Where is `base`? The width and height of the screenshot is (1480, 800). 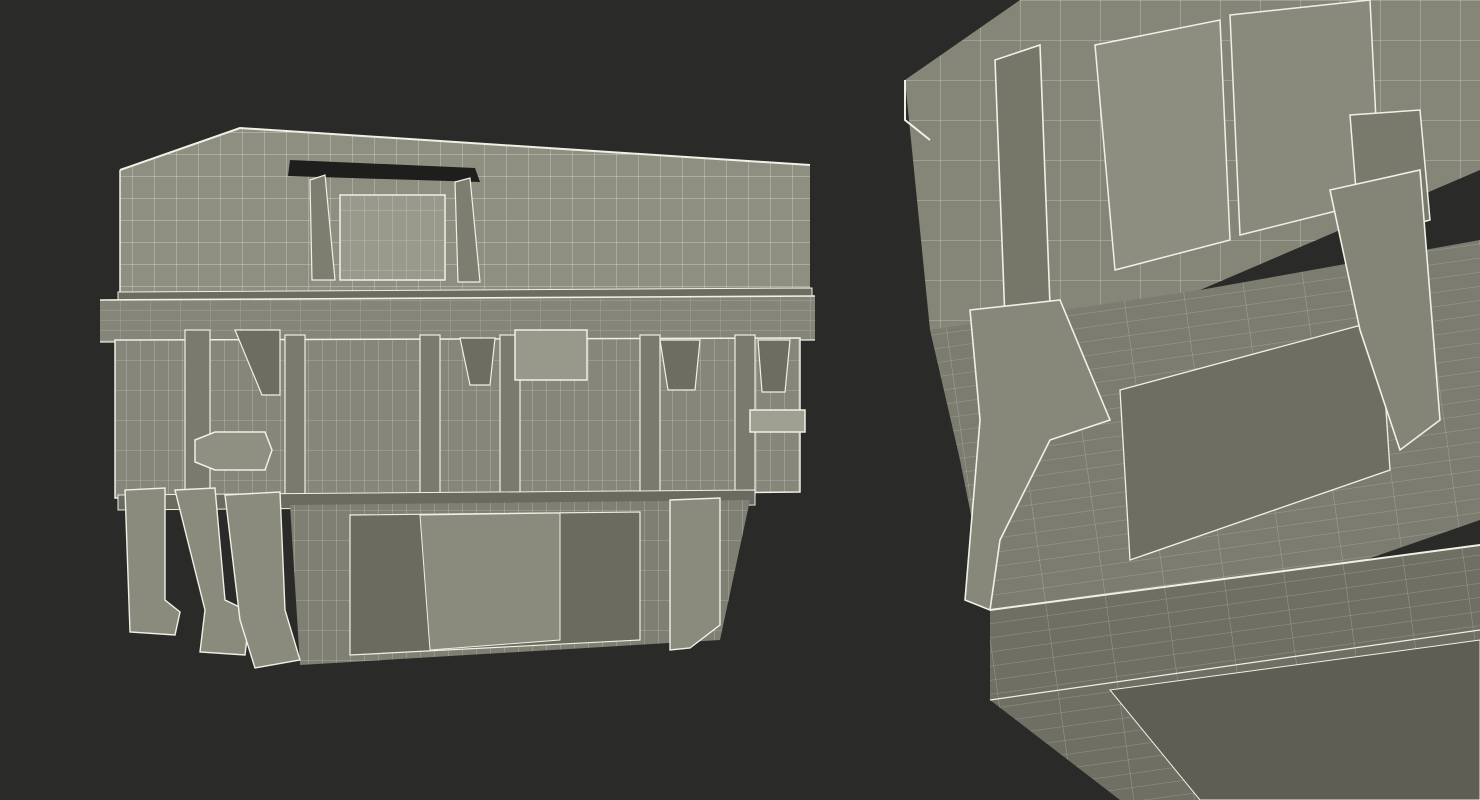
base is located at coordinates (436, 578).